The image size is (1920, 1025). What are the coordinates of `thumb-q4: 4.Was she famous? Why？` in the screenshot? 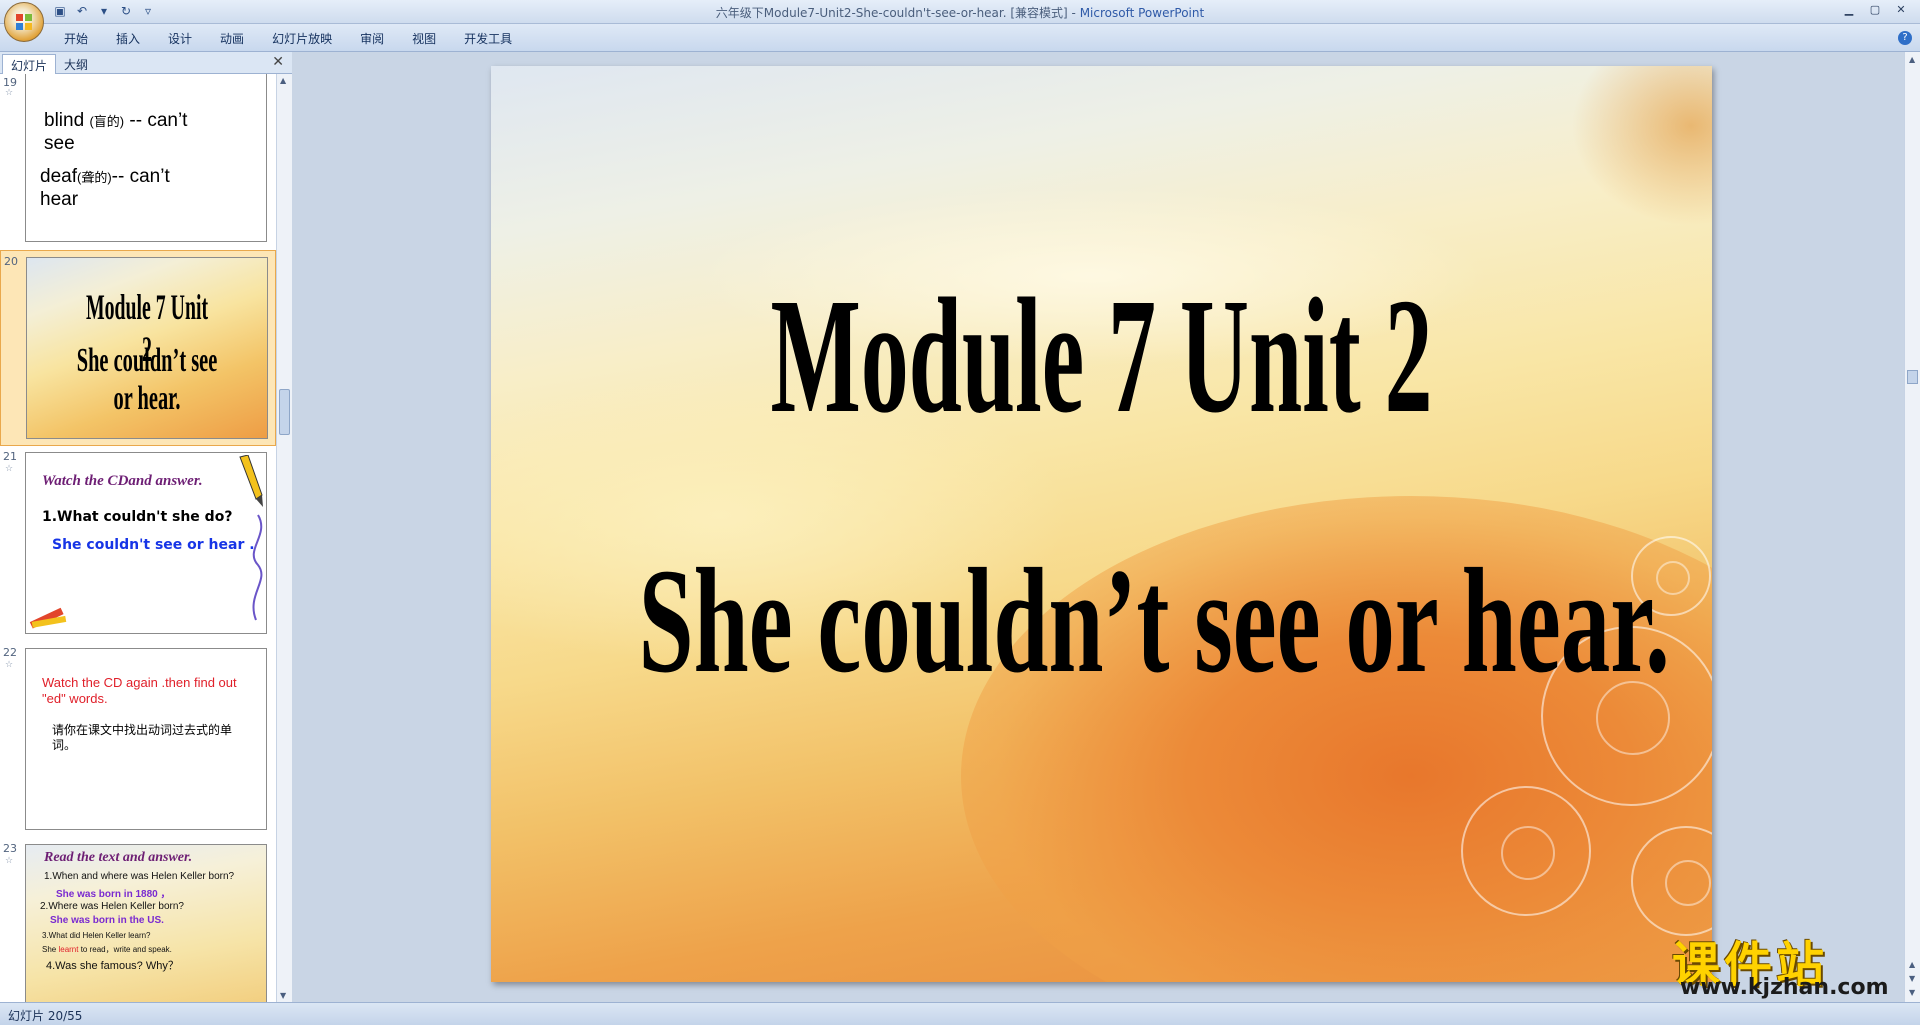 It's located at (112, 966).